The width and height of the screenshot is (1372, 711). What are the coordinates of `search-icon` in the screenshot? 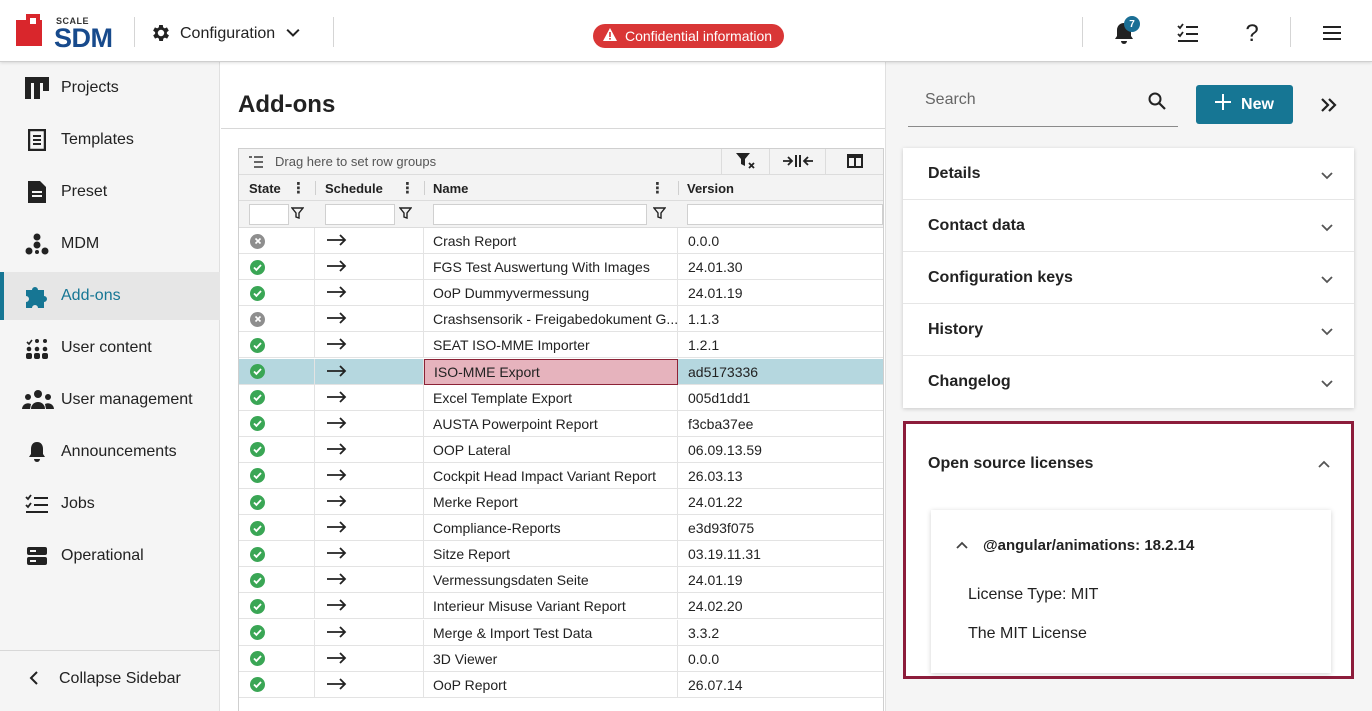 It's located at (1157, 102).